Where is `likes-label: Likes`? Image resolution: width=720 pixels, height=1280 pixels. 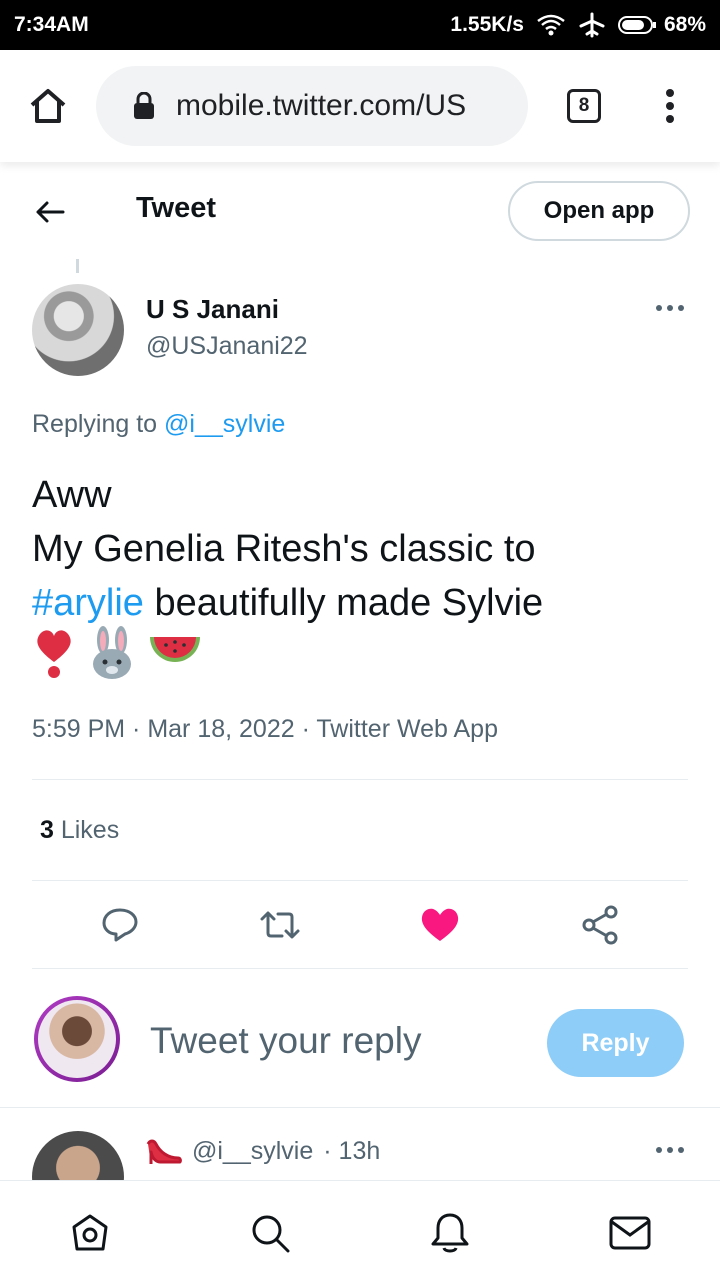
likes-label: Likes is located at coordinates (86, 830).